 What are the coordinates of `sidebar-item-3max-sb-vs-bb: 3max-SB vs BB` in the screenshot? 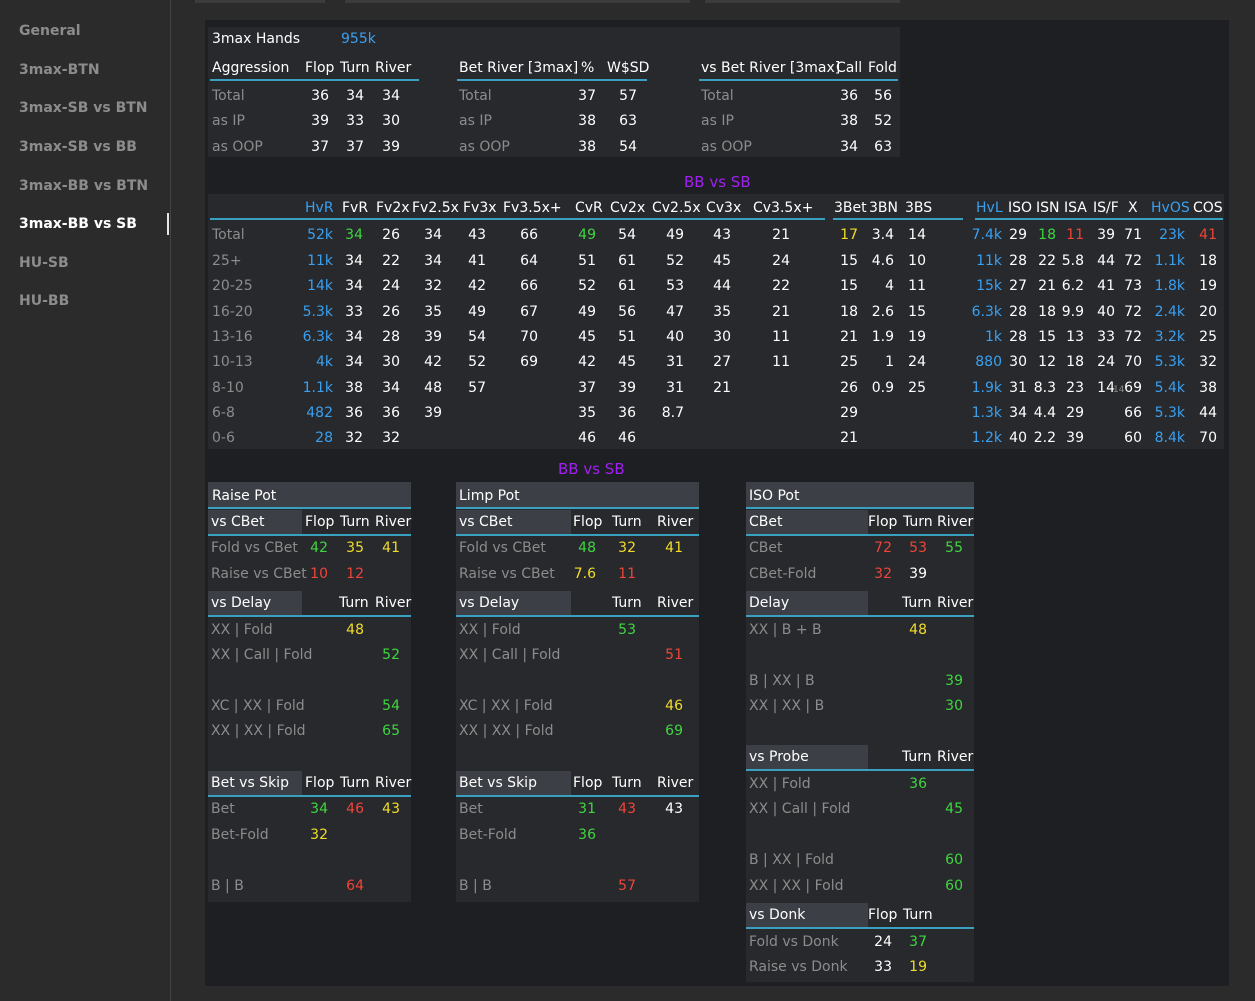 It's located at (78, 147).